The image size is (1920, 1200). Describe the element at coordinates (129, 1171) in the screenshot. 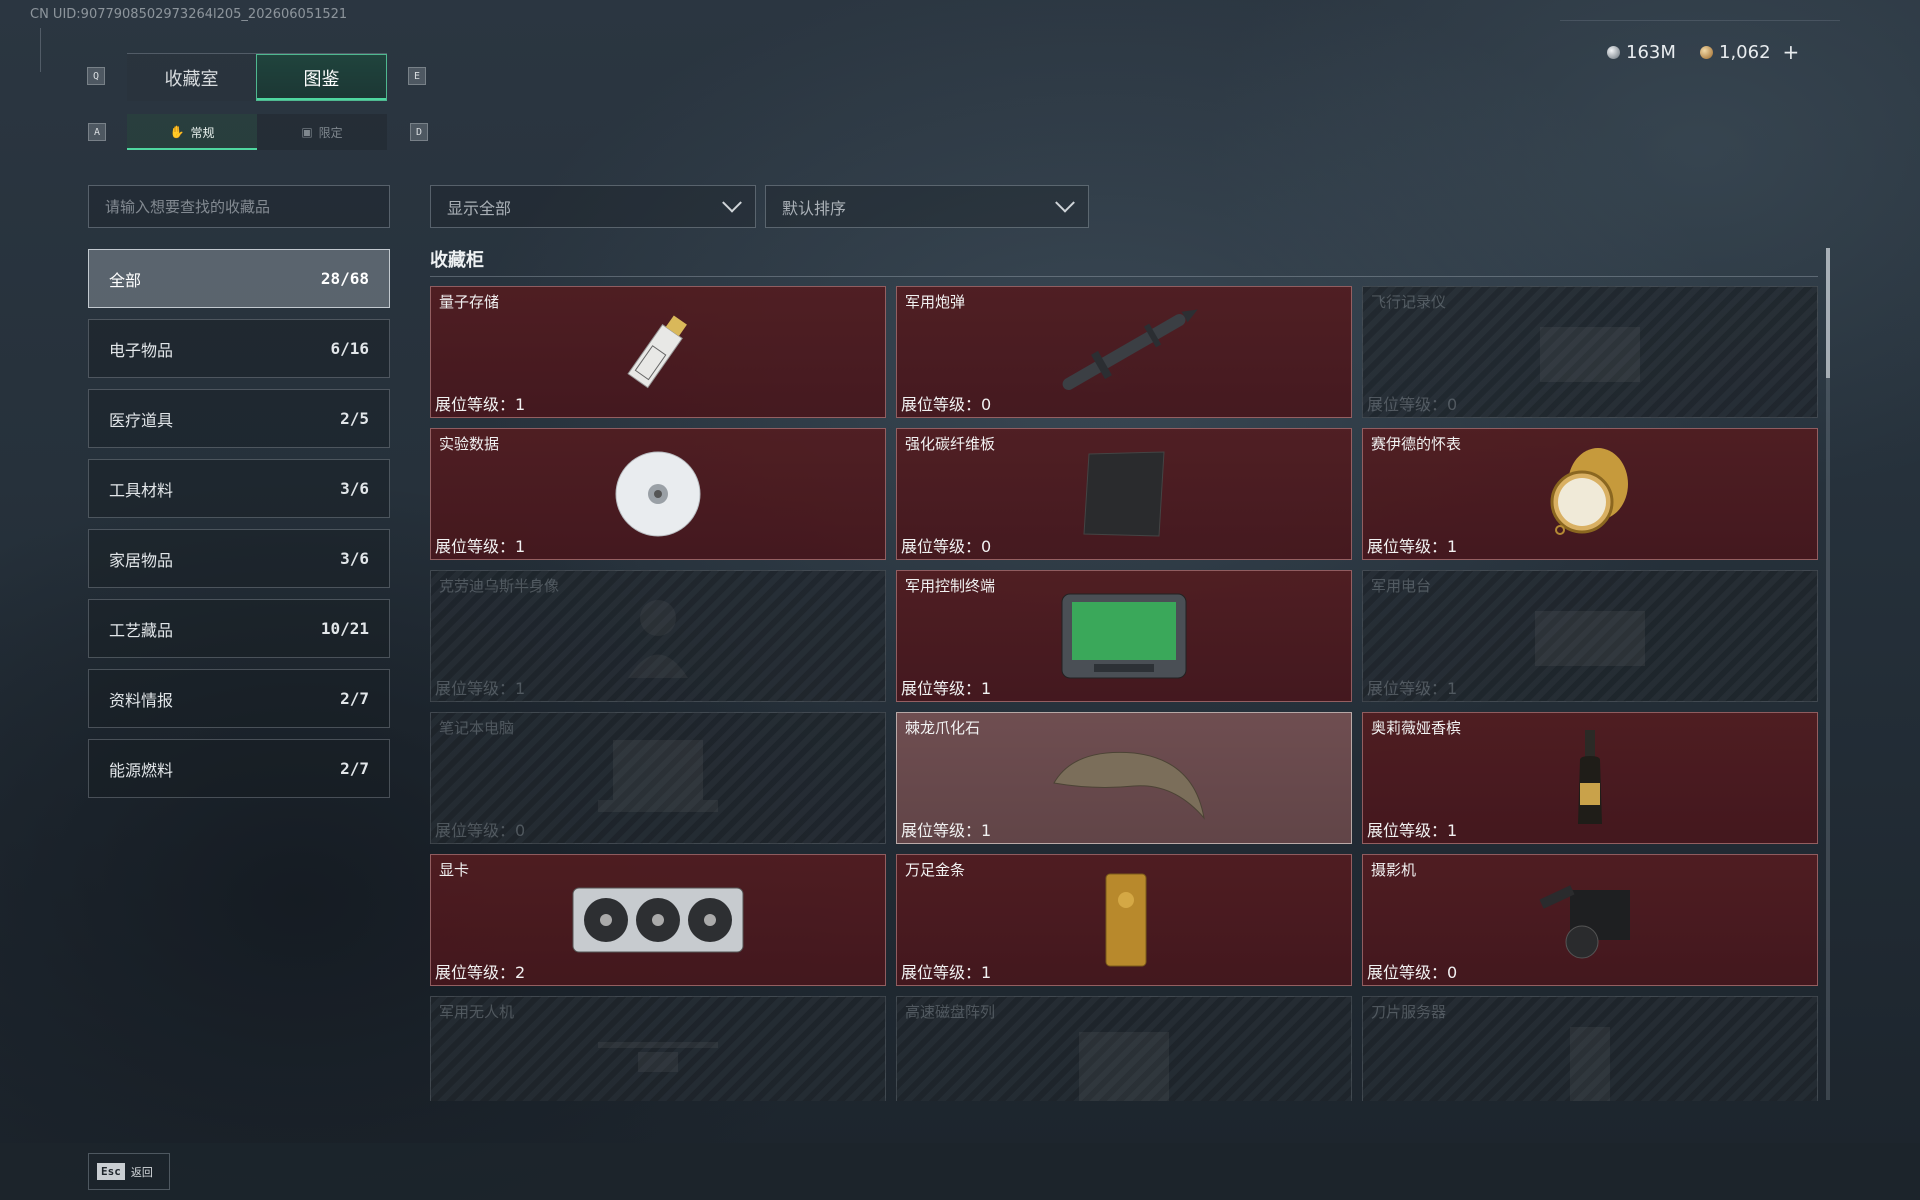

I see `back-button: Esc 返回` at that location.